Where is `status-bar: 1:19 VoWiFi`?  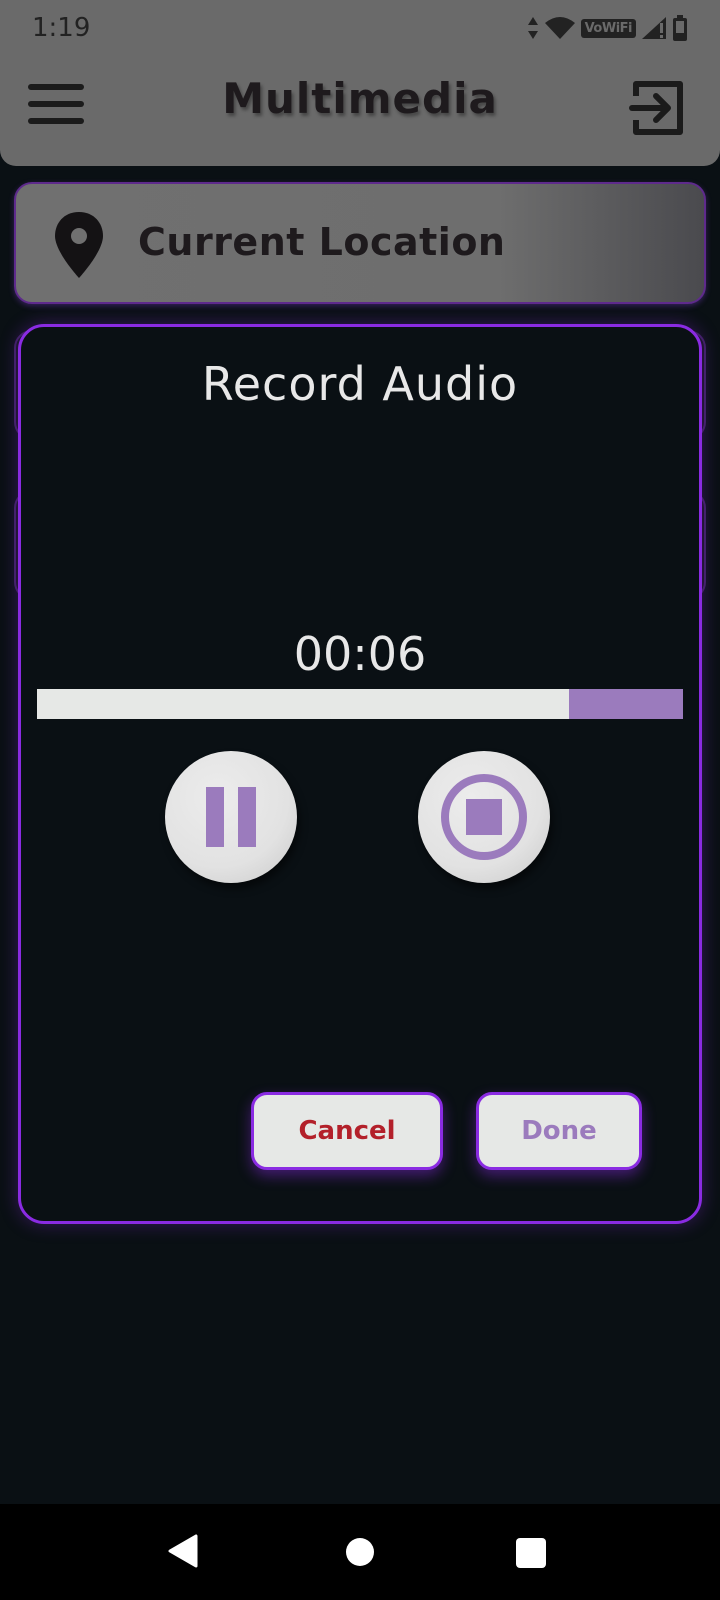
status-bar: 1:19 VoWiFi is located at coordinates (360, 28).